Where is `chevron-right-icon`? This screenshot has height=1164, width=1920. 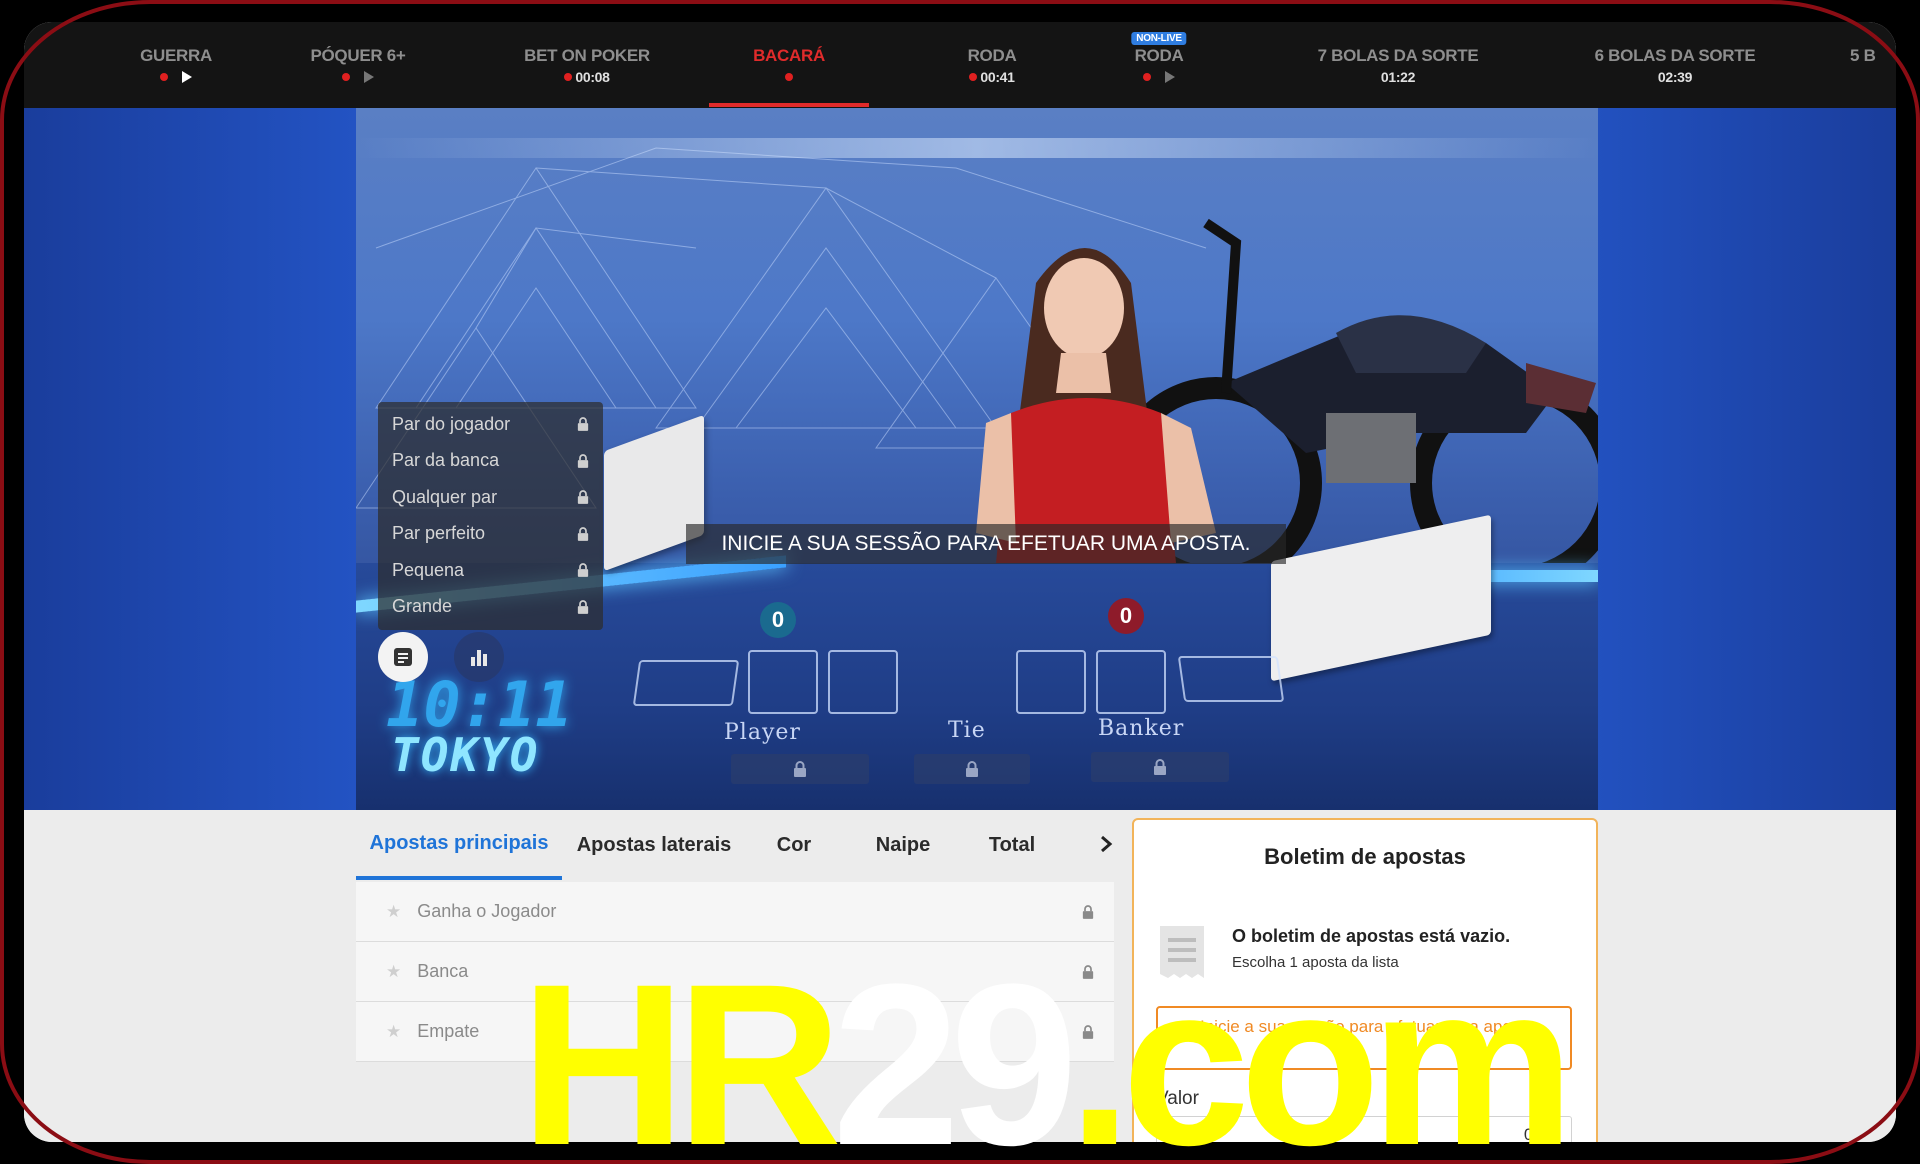 chevron-right-icon is located at coordinates (1107, 844).